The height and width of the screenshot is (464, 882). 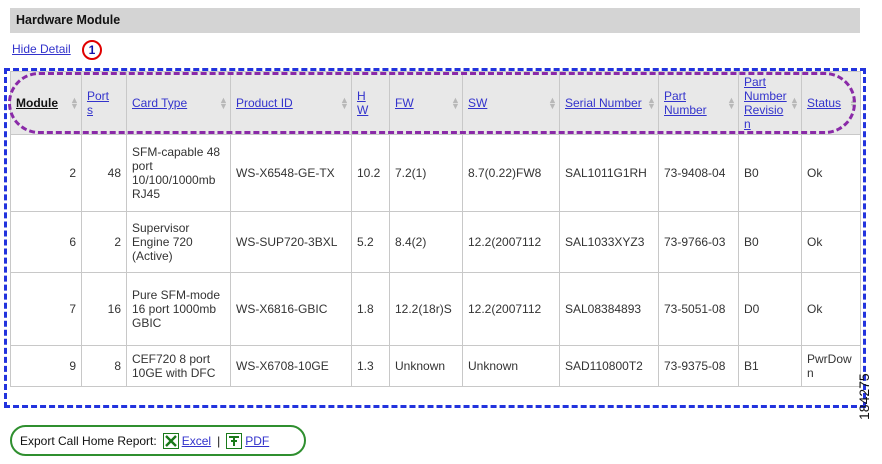 I want to click on cell-module: 2, so click(x=46, y=173).